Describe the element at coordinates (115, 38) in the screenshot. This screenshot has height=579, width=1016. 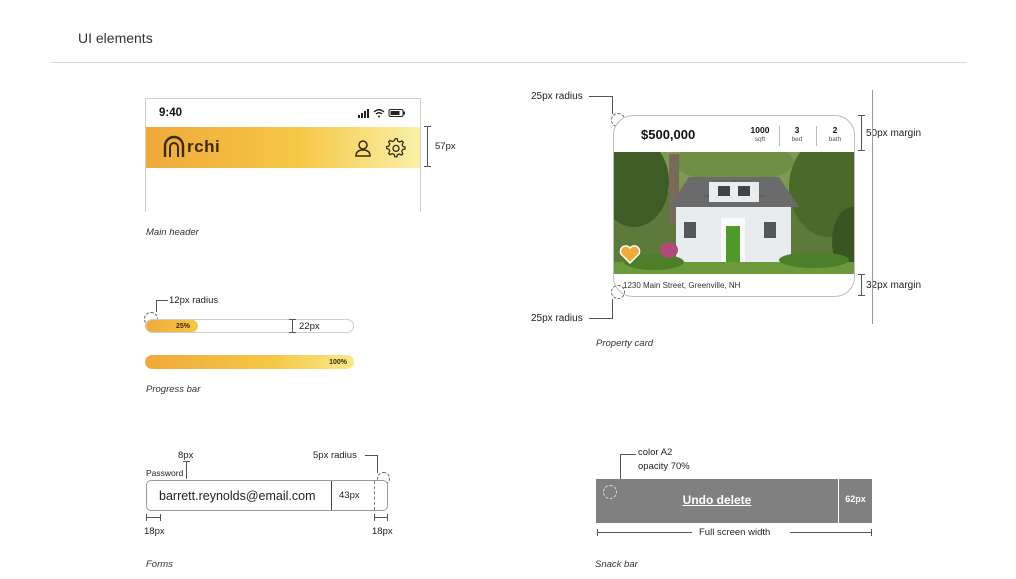
I see `page-title: UI elements` at that location.